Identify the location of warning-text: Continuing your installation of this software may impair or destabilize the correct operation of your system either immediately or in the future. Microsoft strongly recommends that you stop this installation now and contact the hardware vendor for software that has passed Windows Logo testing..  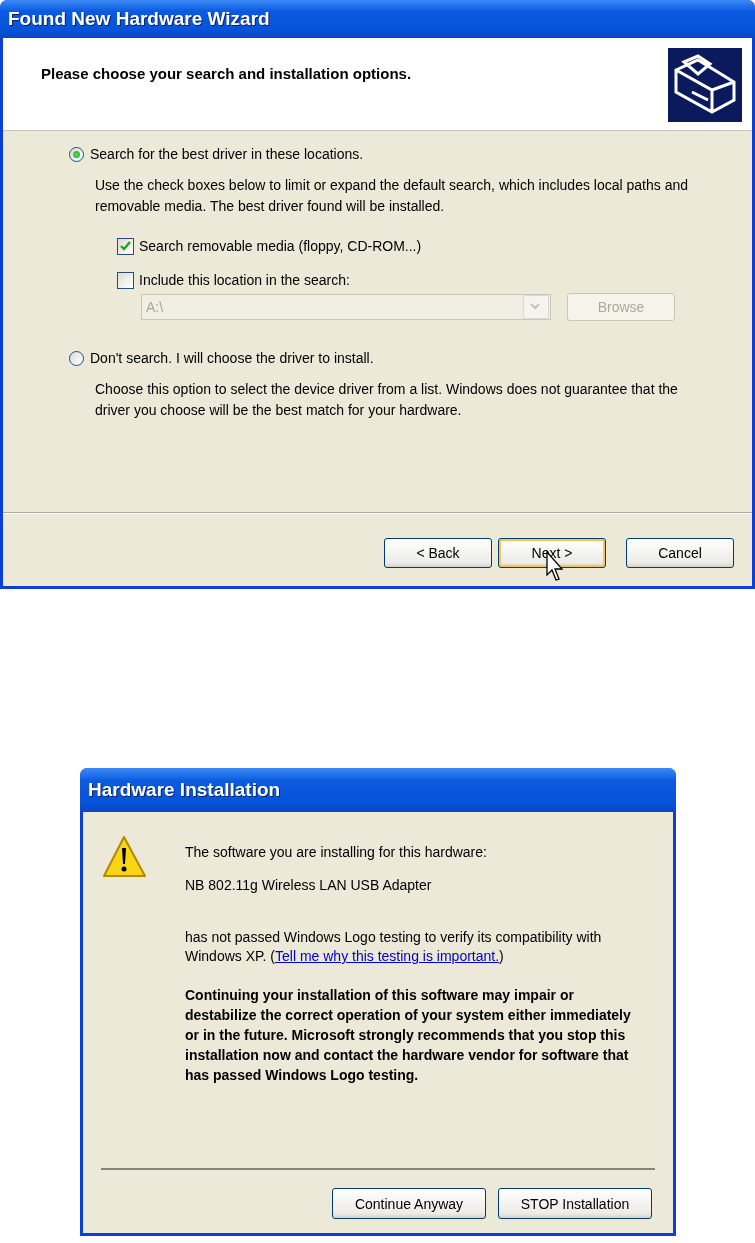
(408, 1035).